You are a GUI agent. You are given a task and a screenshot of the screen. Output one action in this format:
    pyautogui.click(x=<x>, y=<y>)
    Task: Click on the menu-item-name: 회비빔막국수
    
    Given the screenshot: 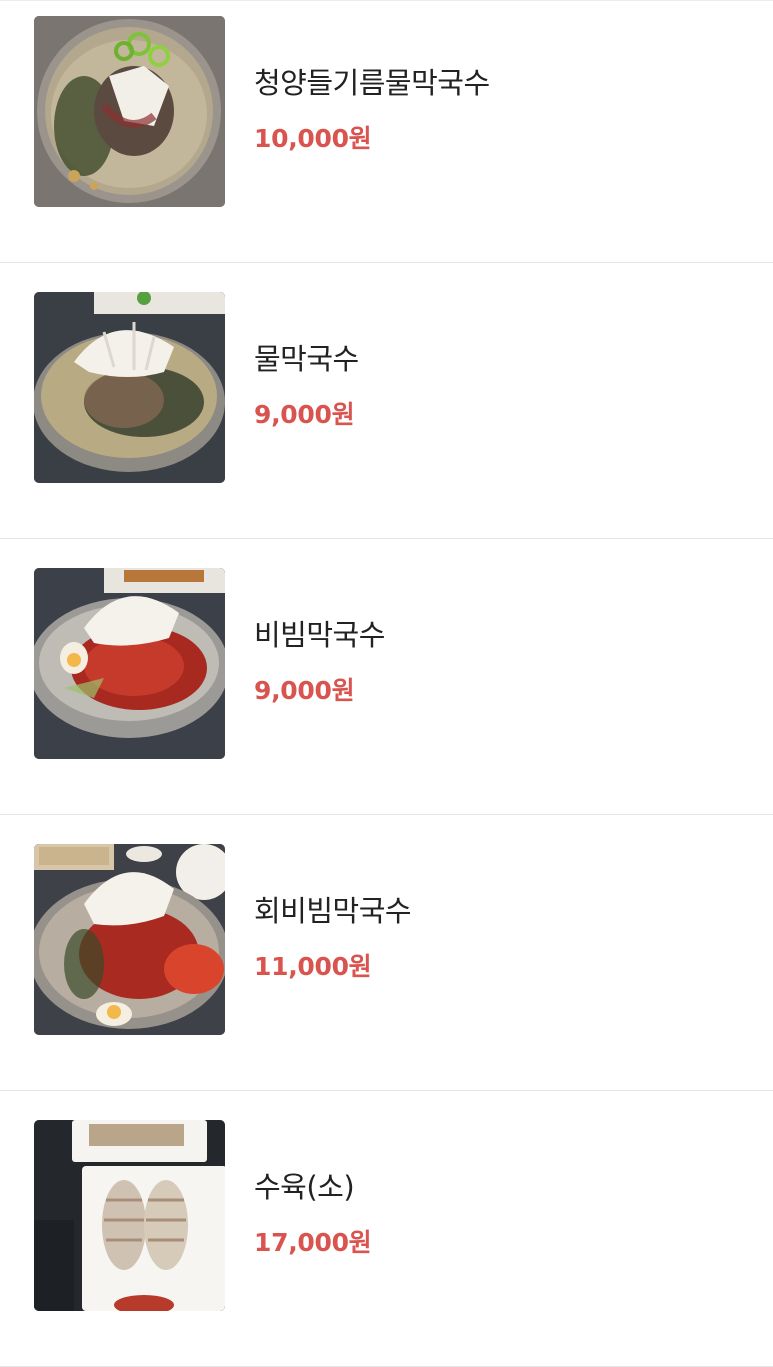 What is the action you would take?
    pyautogui.click(x=333, y=911)
    